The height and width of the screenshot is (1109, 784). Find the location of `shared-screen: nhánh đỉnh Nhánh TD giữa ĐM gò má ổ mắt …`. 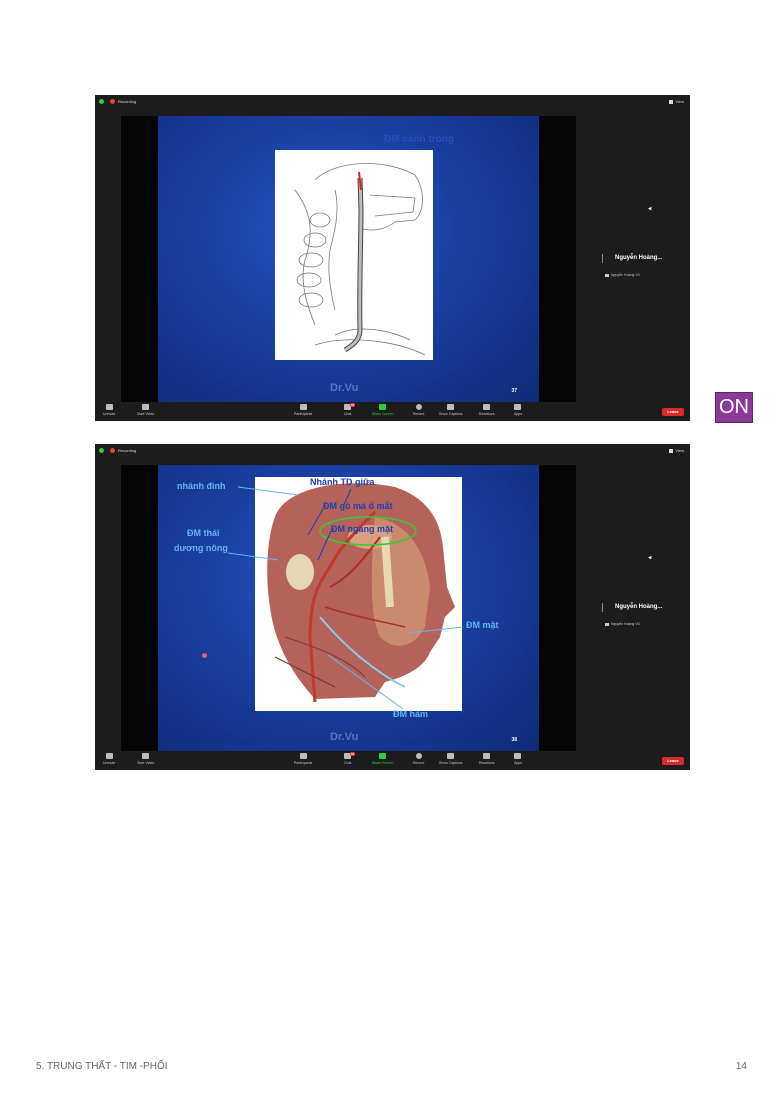

shared-screen: nhánh đỉnh Nhánh TD giữa ĐM gò má ổ mắt … is located at coordinates (348, 608).